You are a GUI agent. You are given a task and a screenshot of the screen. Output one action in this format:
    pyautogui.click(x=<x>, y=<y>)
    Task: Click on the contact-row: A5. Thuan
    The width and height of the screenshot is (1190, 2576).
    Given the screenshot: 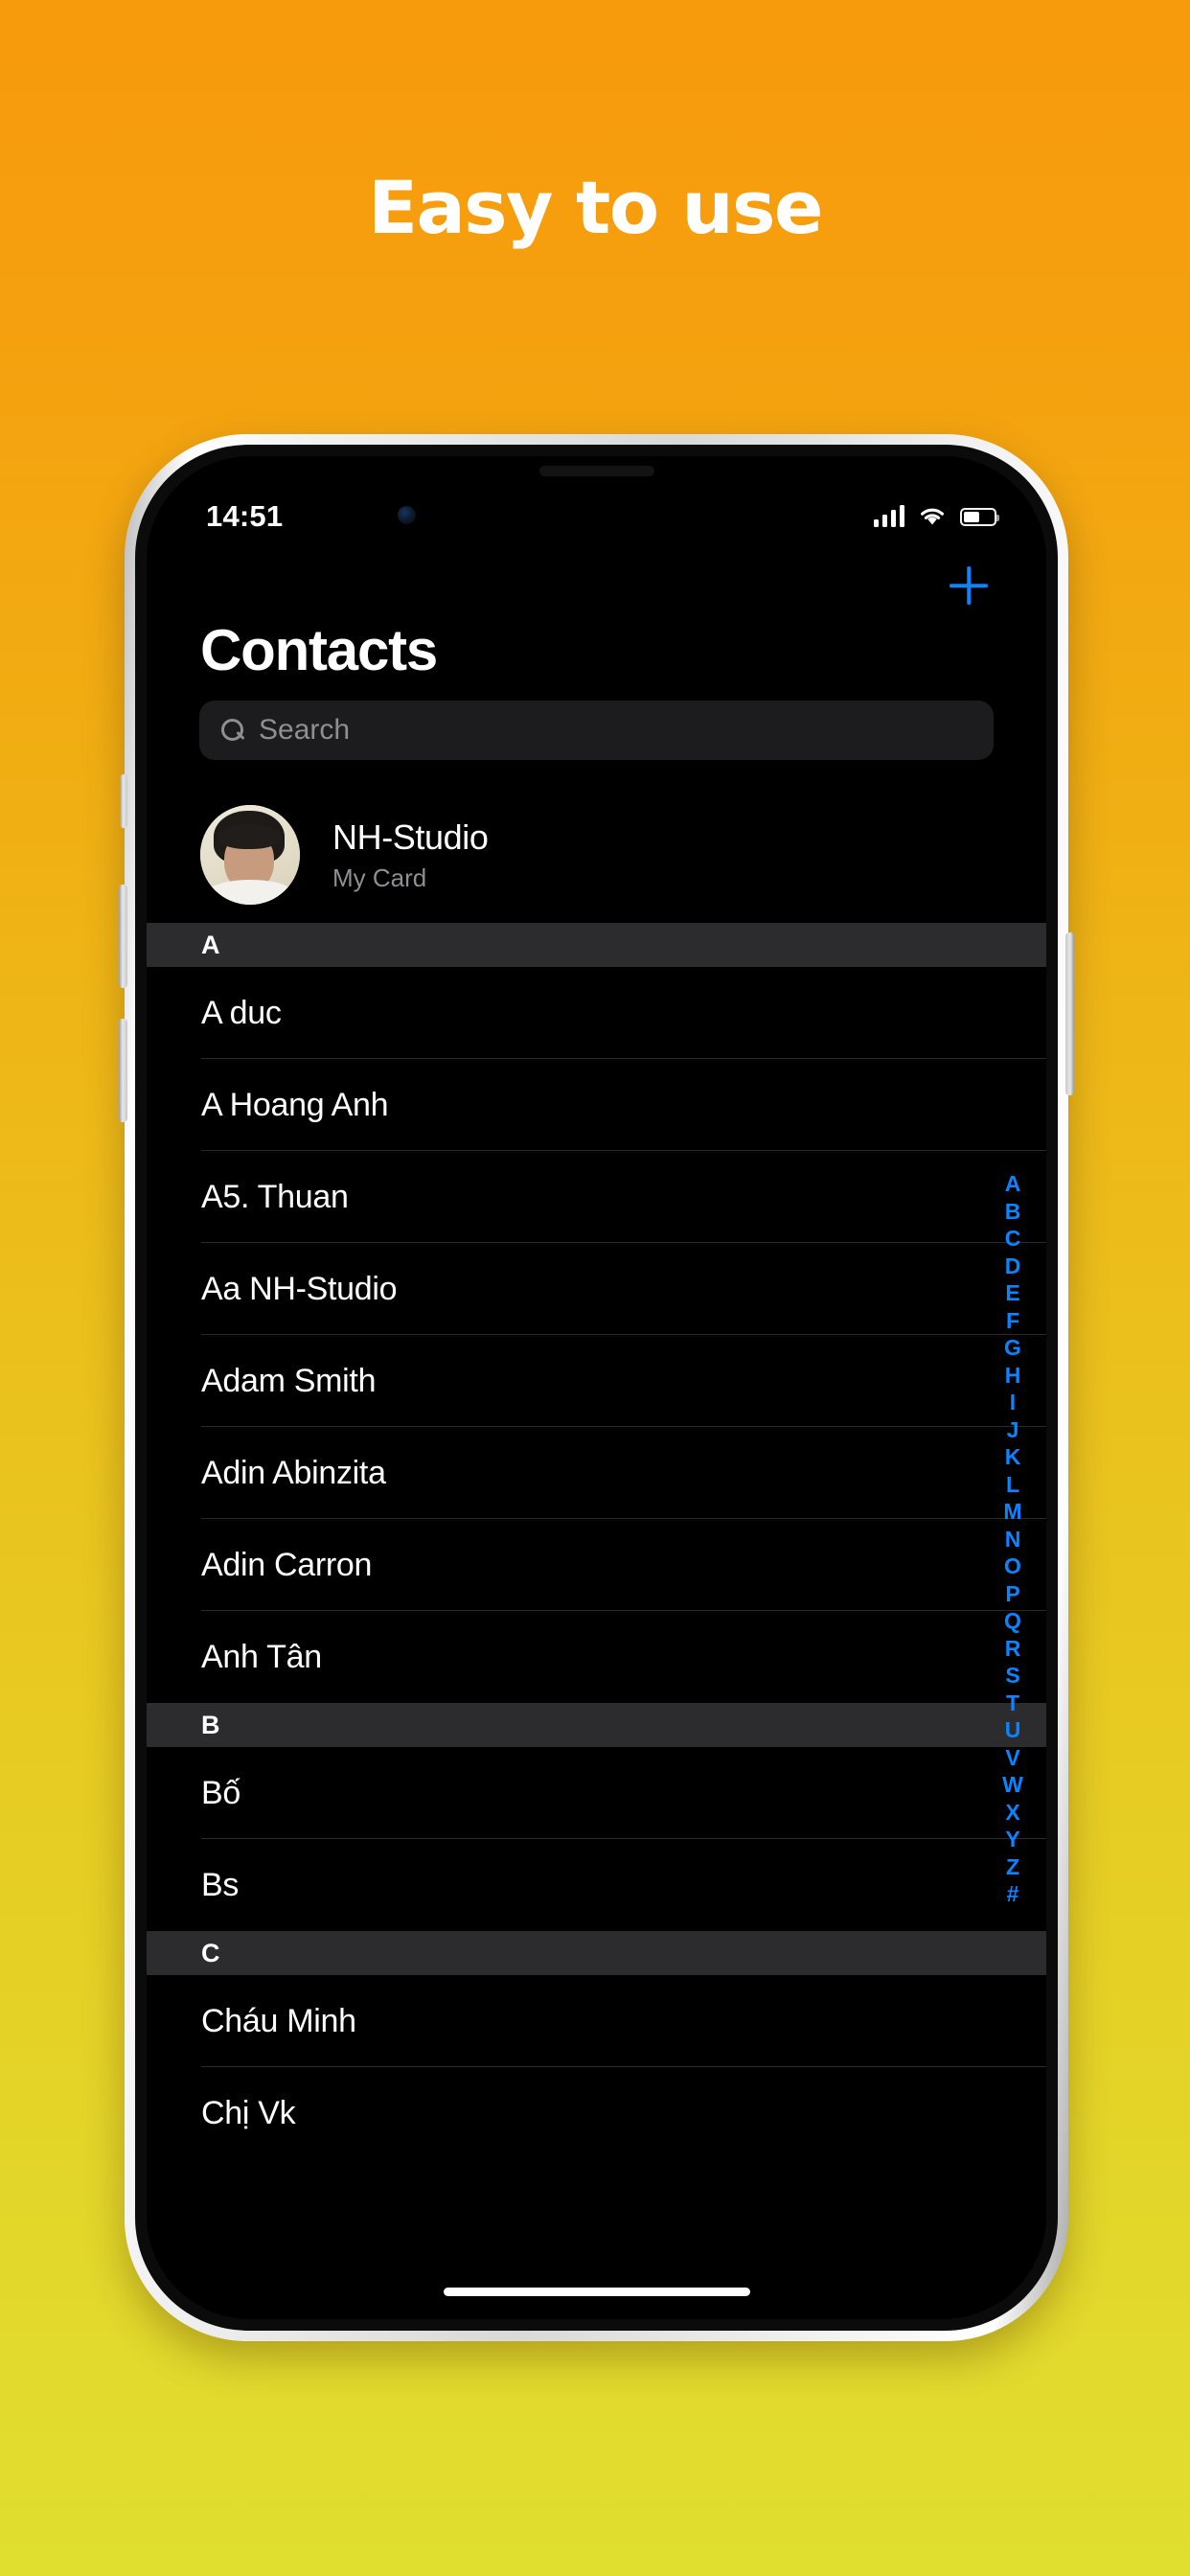 What is the action you would take?
    pyautogui.click(x=596, y=1197)
    